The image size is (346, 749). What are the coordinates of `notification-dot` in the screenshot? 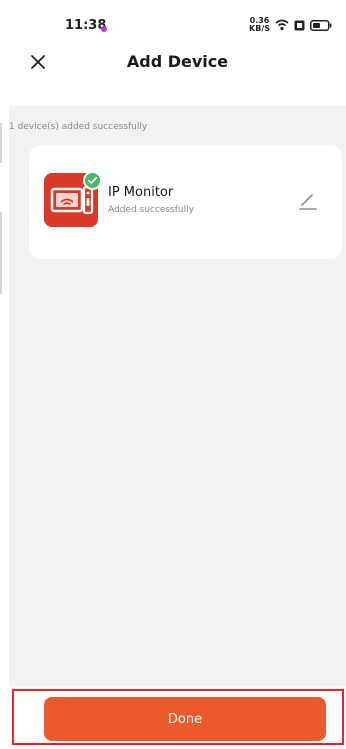 It's located at (104, 29).